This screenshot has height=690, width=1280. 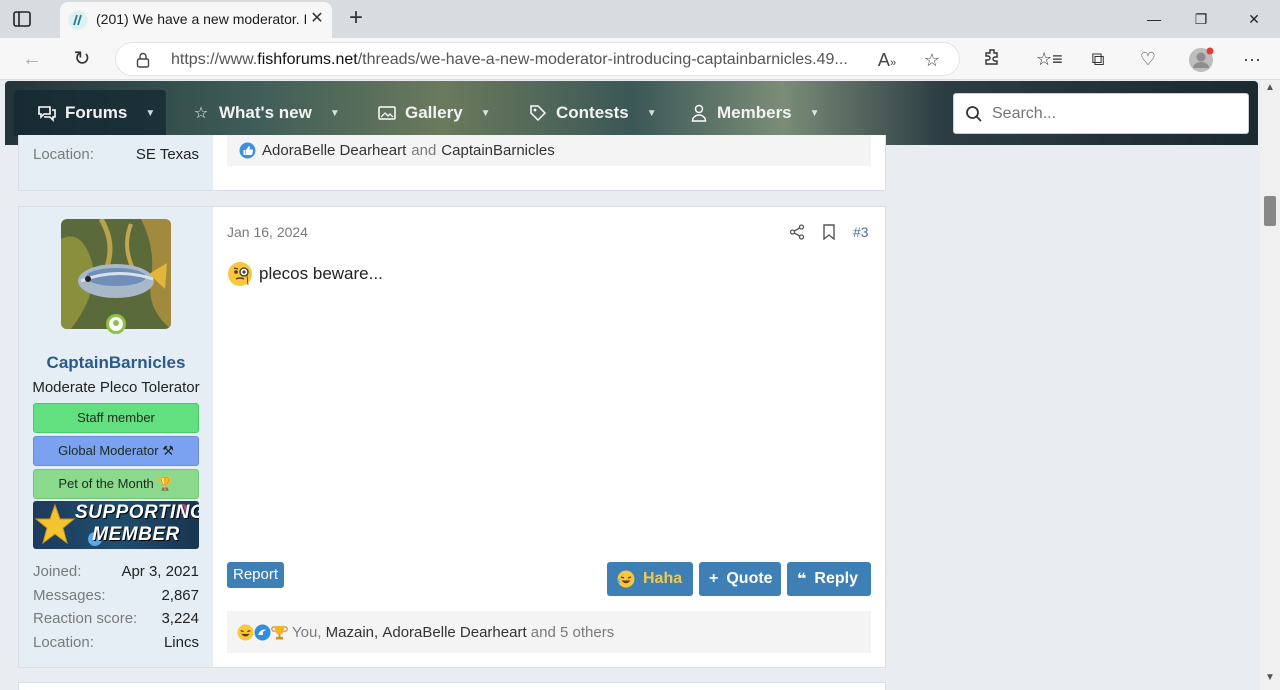 I want to click on browser-essentials-icon: ♡, so click(x=1148, y=59).